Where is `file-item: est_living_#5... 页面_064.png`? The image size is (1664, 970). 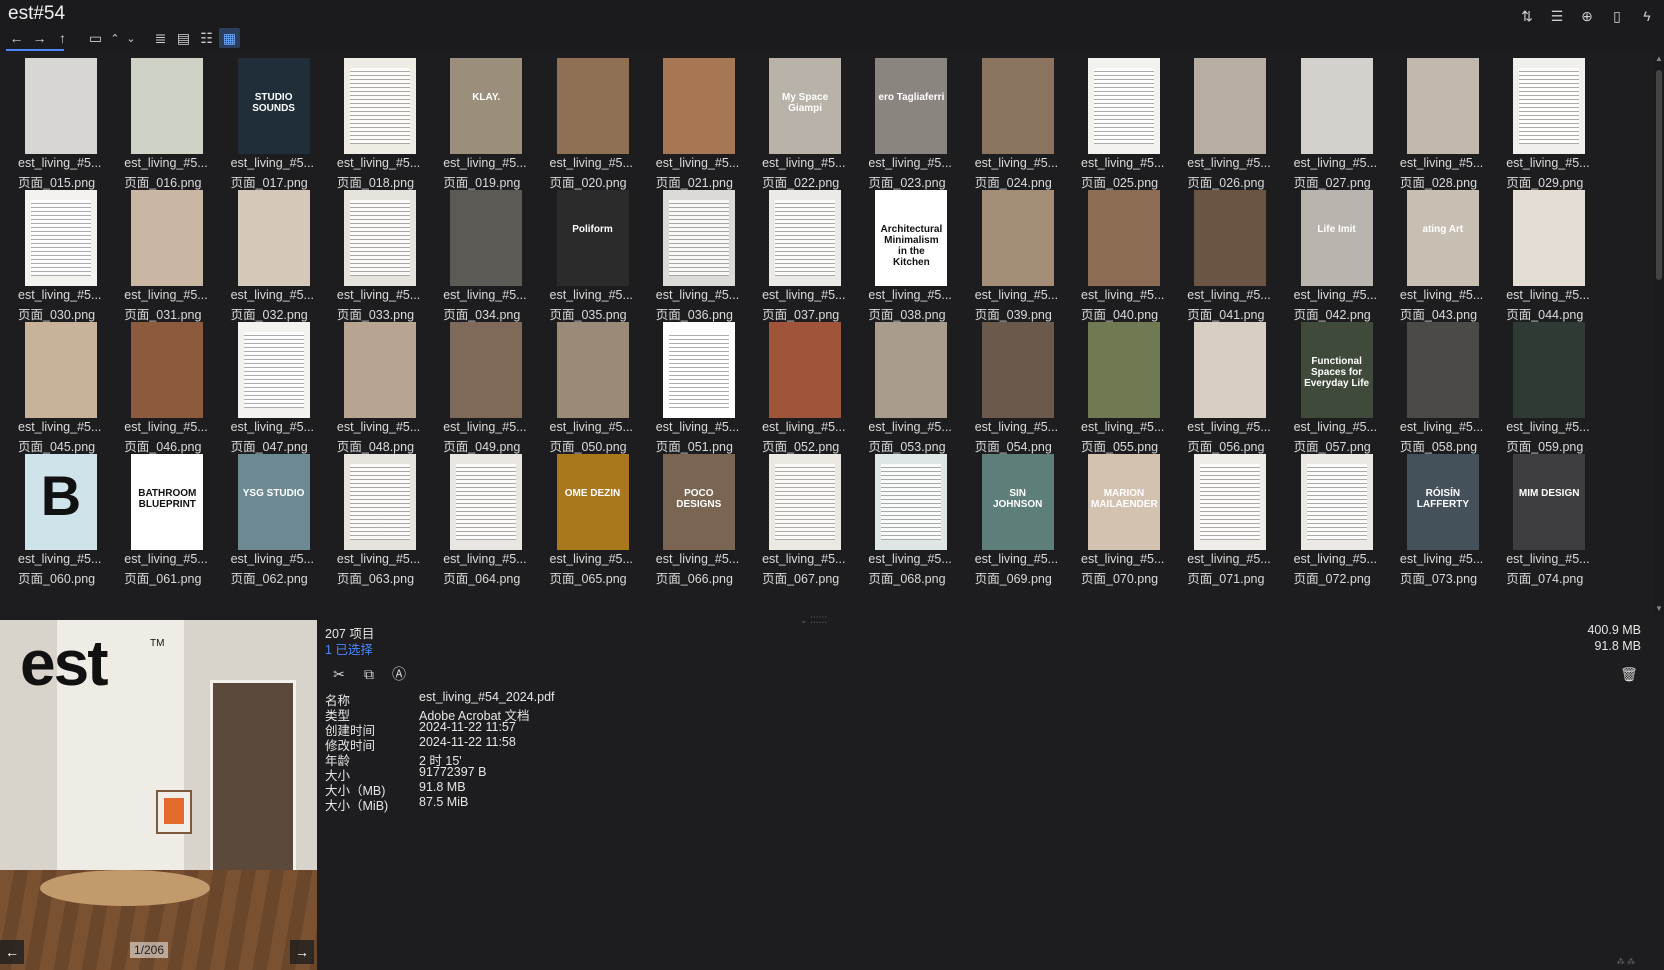
file-item: est_living_#5... 页面_064.png is located at coordinates (476, 517).